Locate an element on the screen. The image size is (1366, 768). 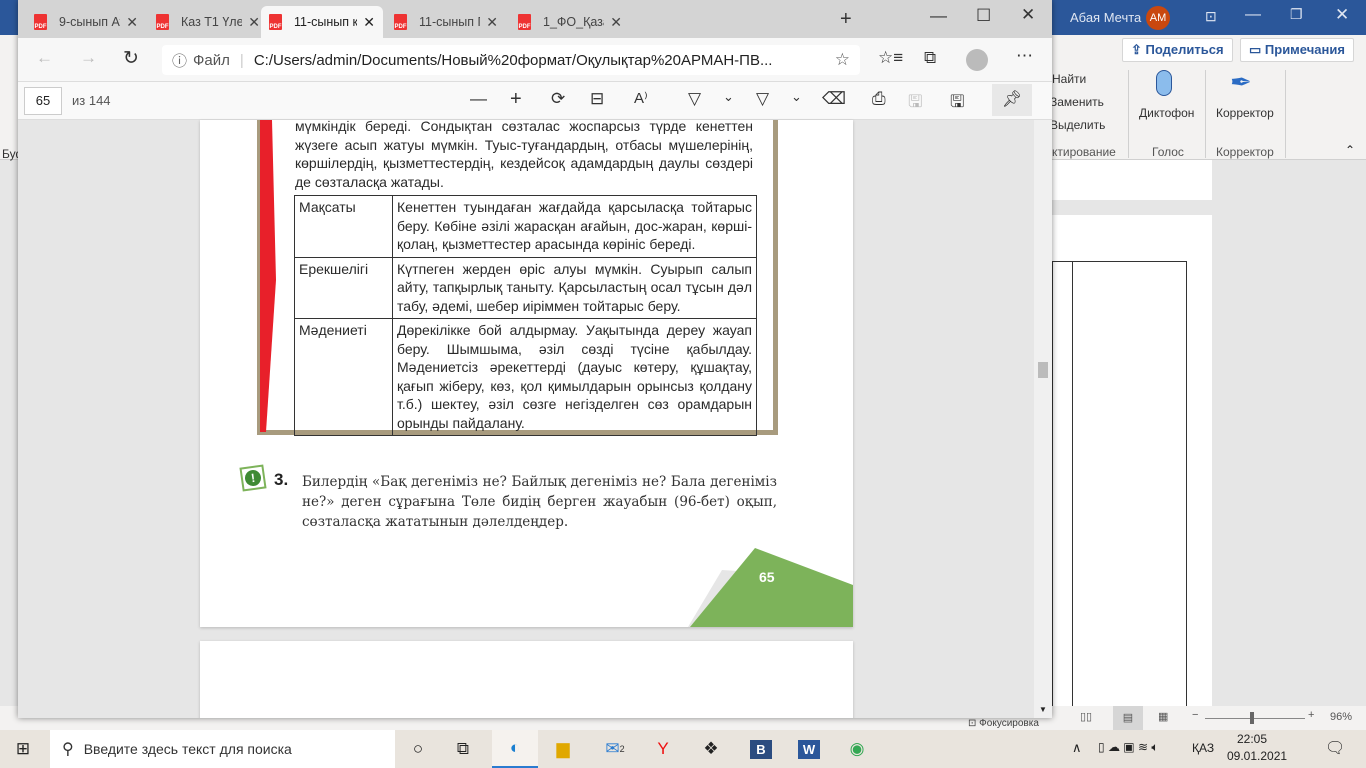
app-b-icon: B is located at coordinates (761, 749).